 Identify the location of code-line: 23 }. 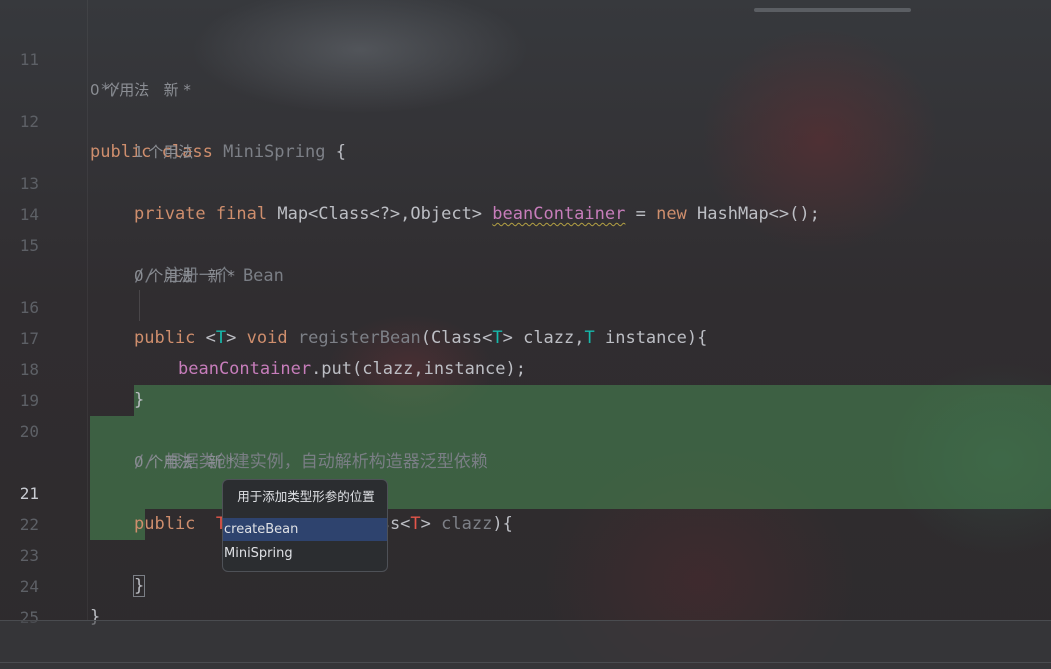
(525, 553).